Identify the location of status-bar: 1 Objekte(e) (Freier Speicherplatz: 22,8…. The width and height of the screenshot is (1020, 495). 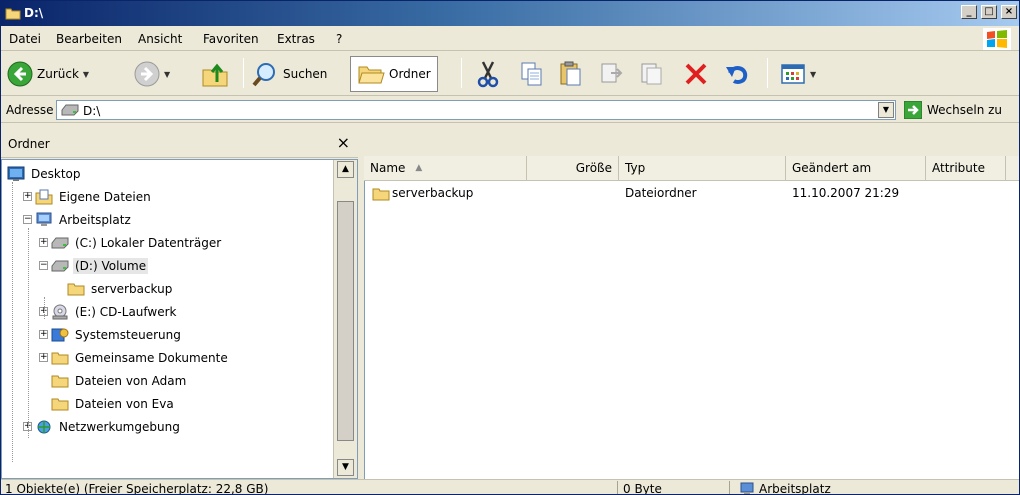
(510, 487).